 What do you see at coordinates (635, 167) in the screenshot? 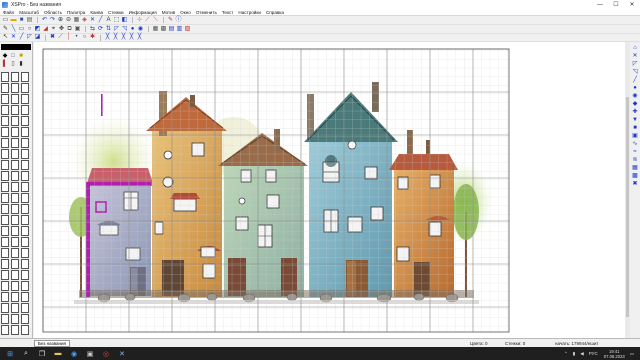
I see `grid-tool-icon: ▦` at bounding box center [635, 167].